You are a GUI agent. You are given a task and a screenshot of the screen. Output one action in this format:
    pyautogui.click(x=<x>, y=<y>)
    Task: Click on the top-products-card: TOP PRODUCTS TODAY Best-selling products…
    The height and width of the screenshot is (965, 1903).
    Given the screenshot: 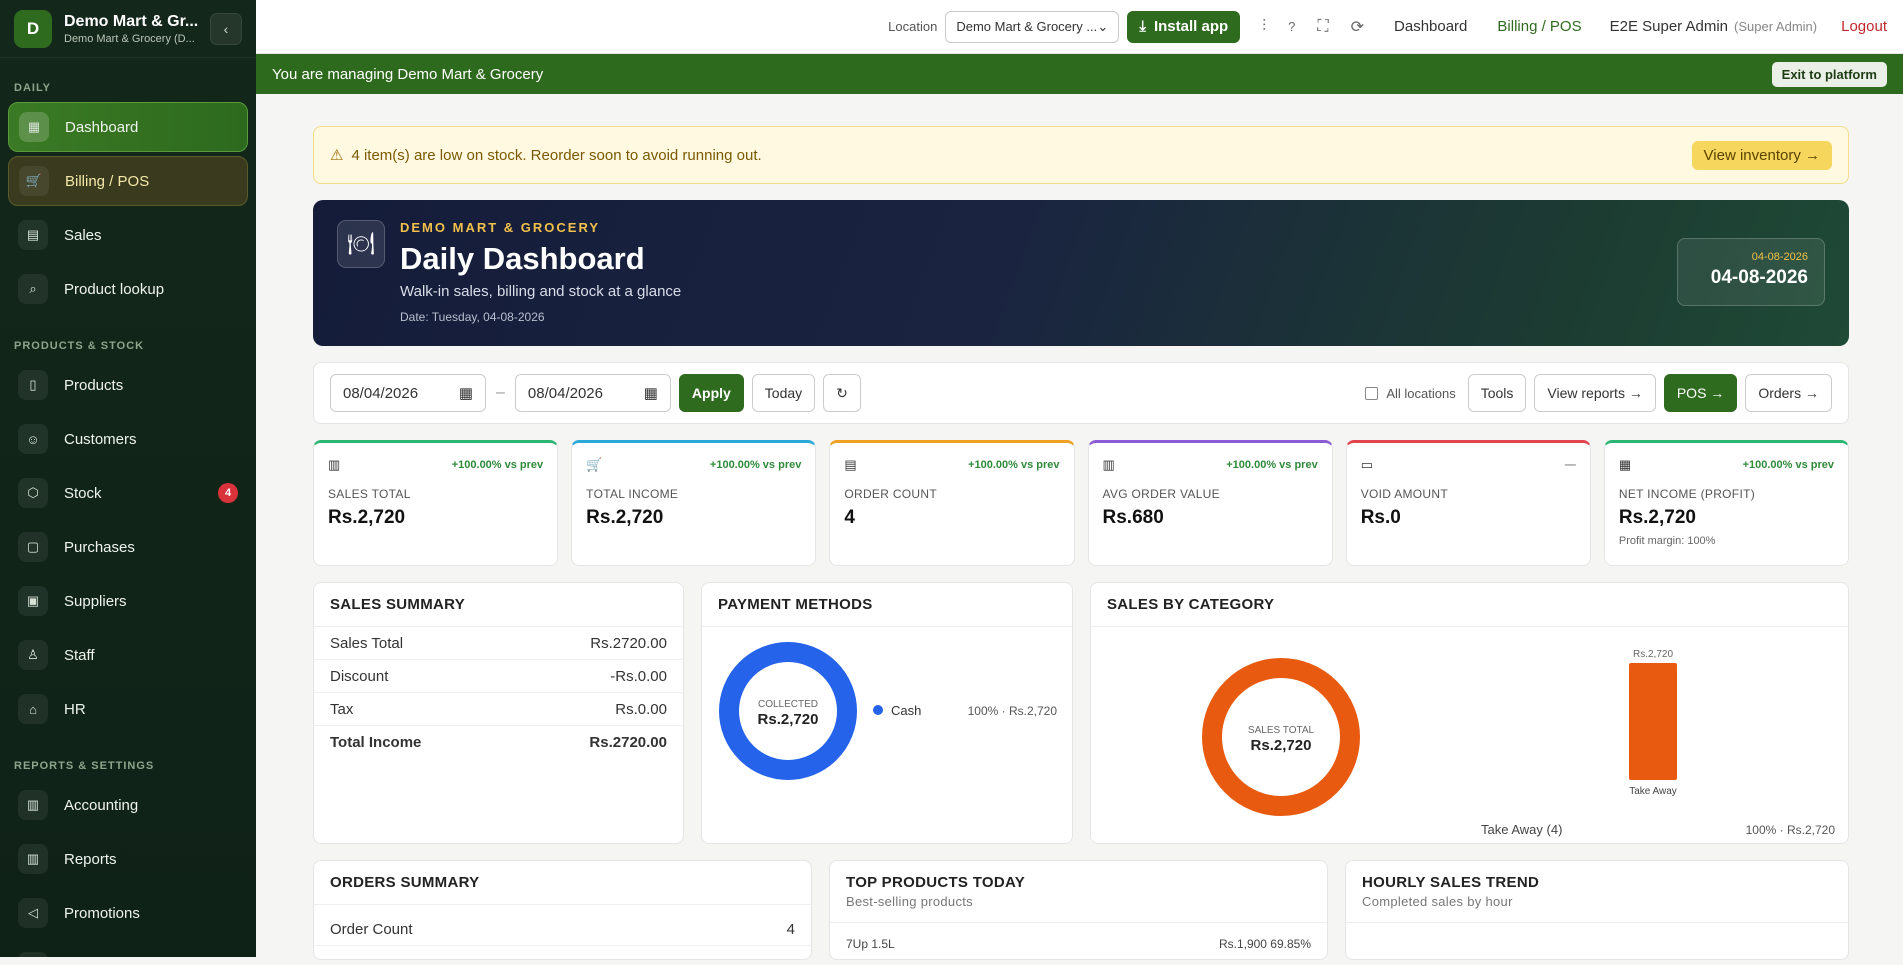 What is the action you would take?
    pyautogui.click(x=1078, y=910)
    